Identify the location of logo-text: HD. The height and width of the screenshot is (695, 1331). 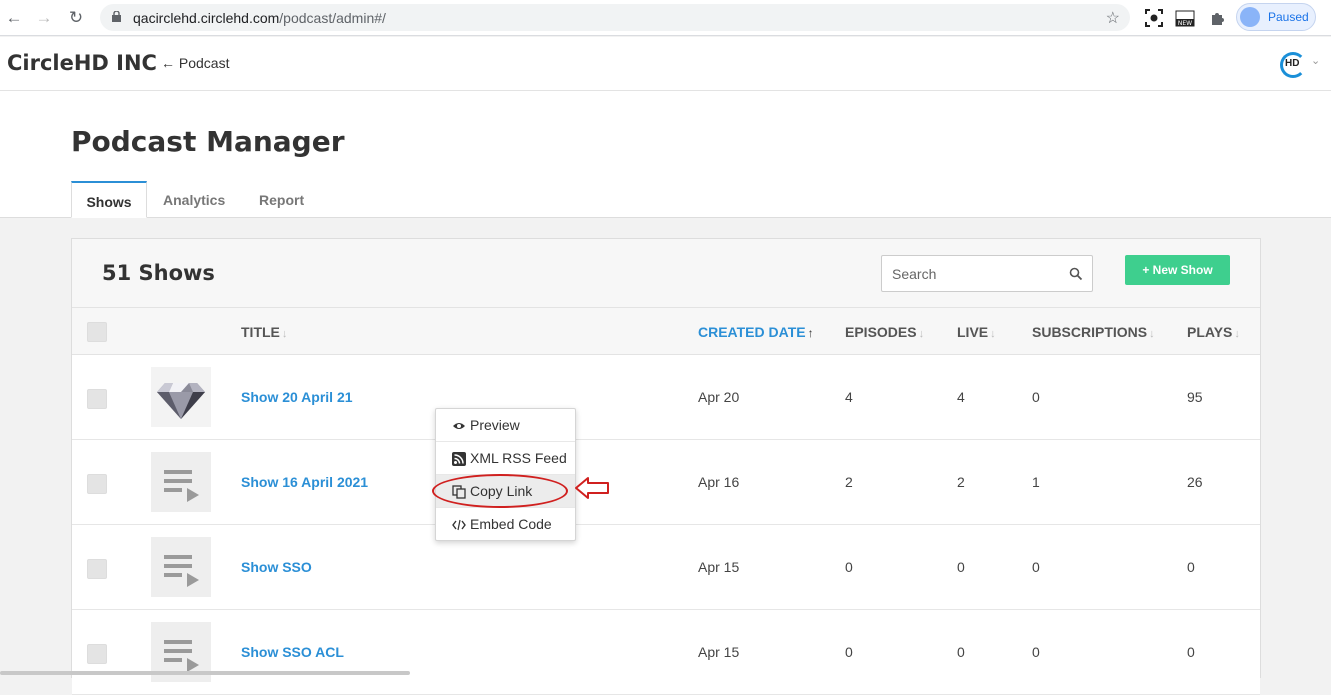
(1292, 63).